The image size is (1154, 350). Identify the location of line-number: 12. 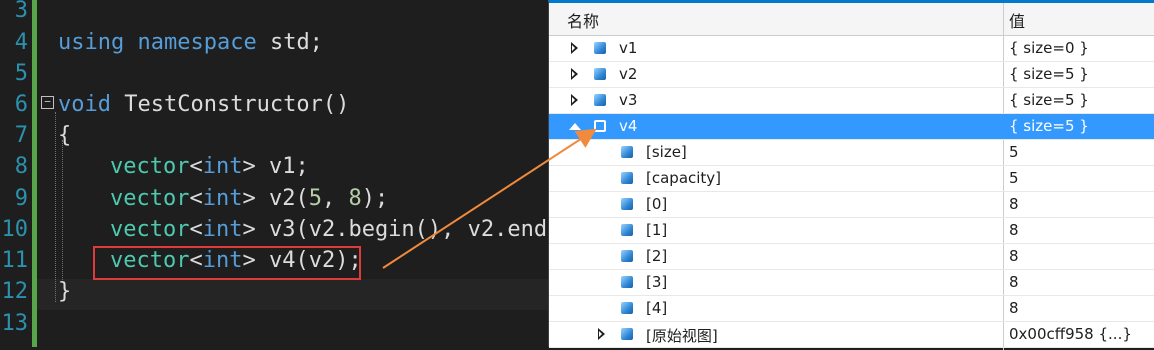
(15, 291).